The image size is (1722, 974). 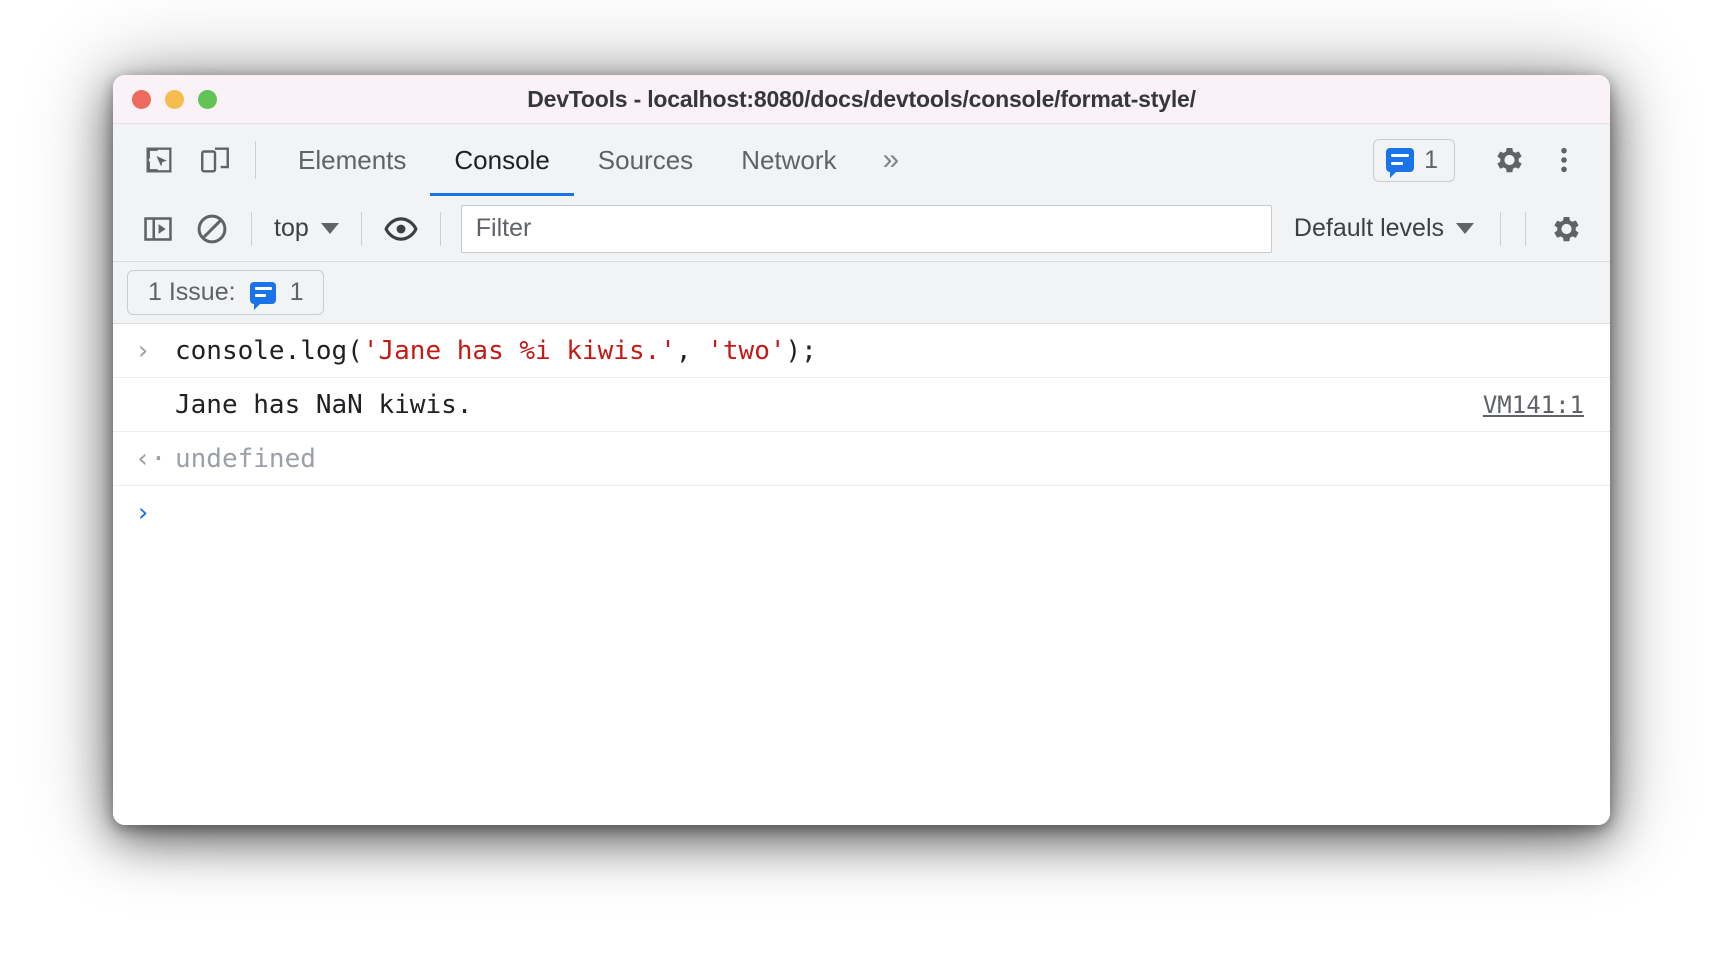 I want to click on tab-console-label: Console, so click(x=502, y=159).